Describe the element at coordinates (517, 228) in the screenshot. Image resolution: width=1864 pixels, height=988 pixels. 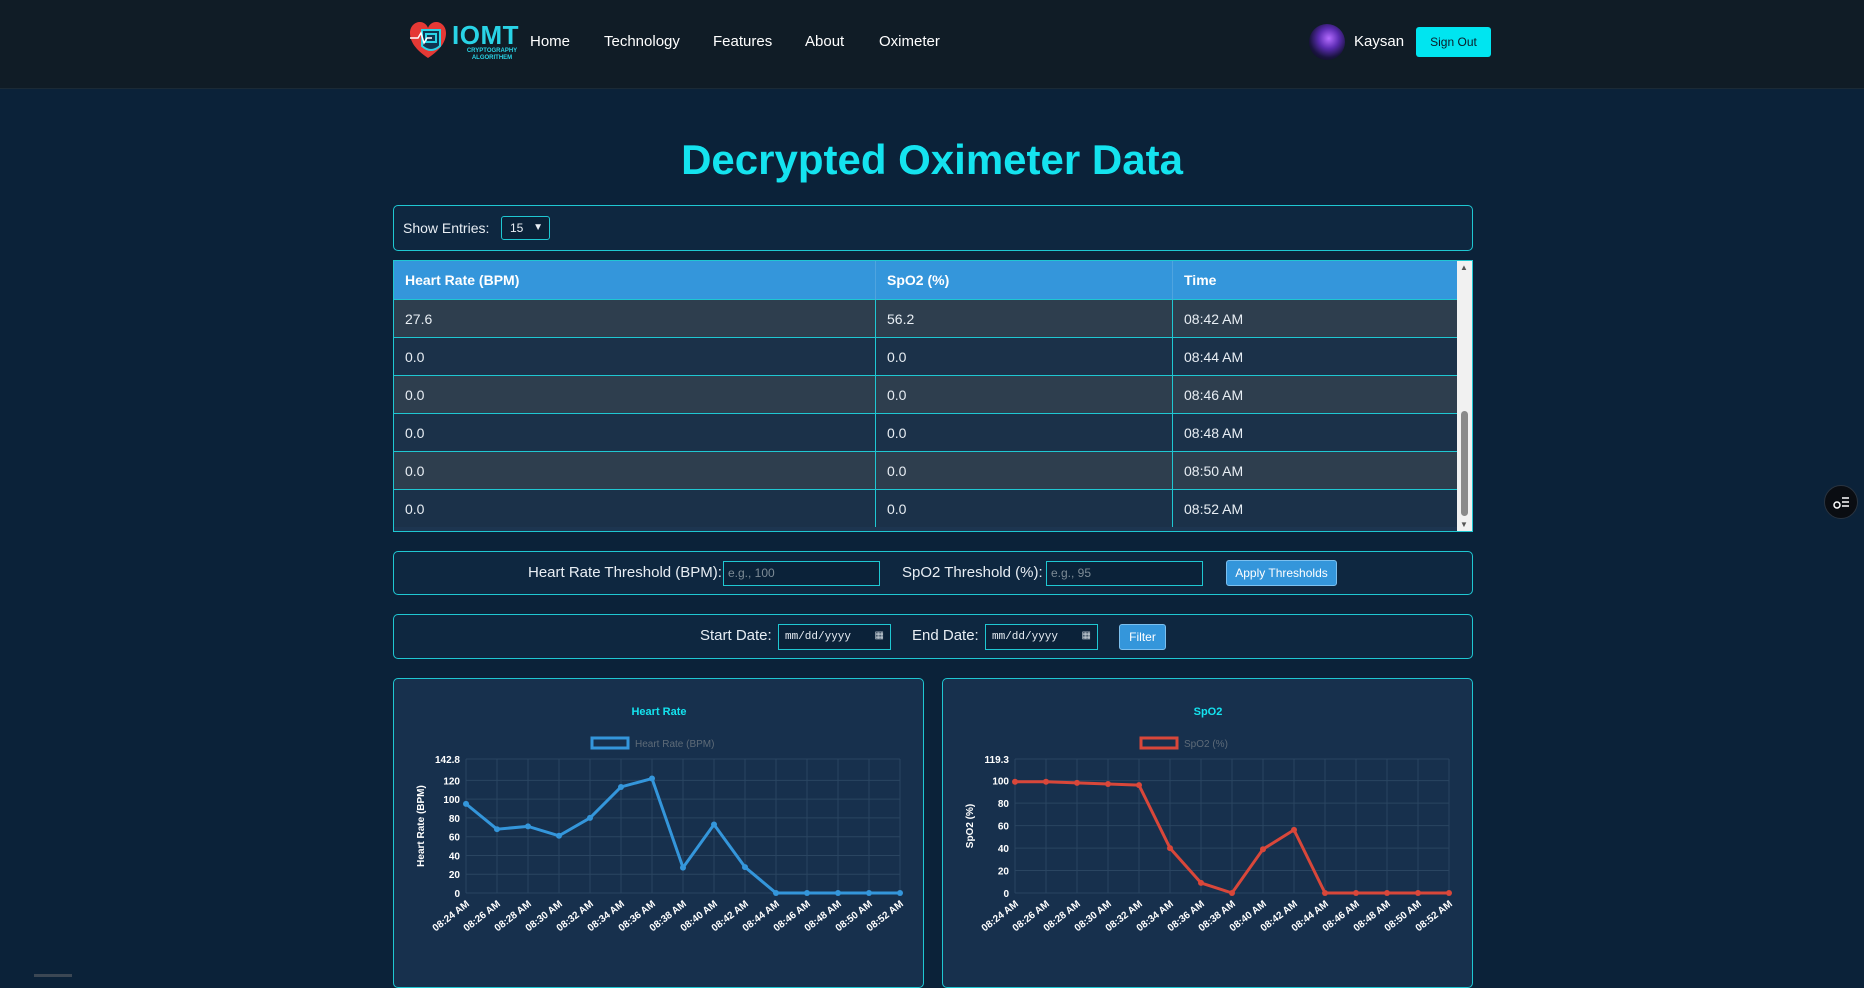
I see `entries-selected-value: 15` at that location.